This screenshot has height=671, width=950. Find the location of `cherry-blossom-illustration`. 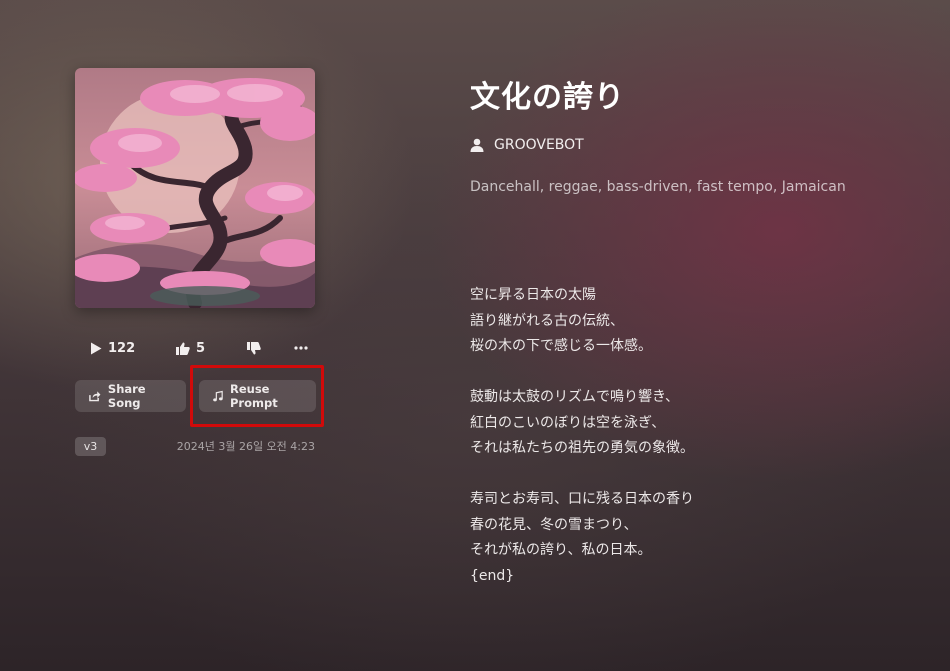

cherry-blossom-illustration is located at coordinates (195, 188).